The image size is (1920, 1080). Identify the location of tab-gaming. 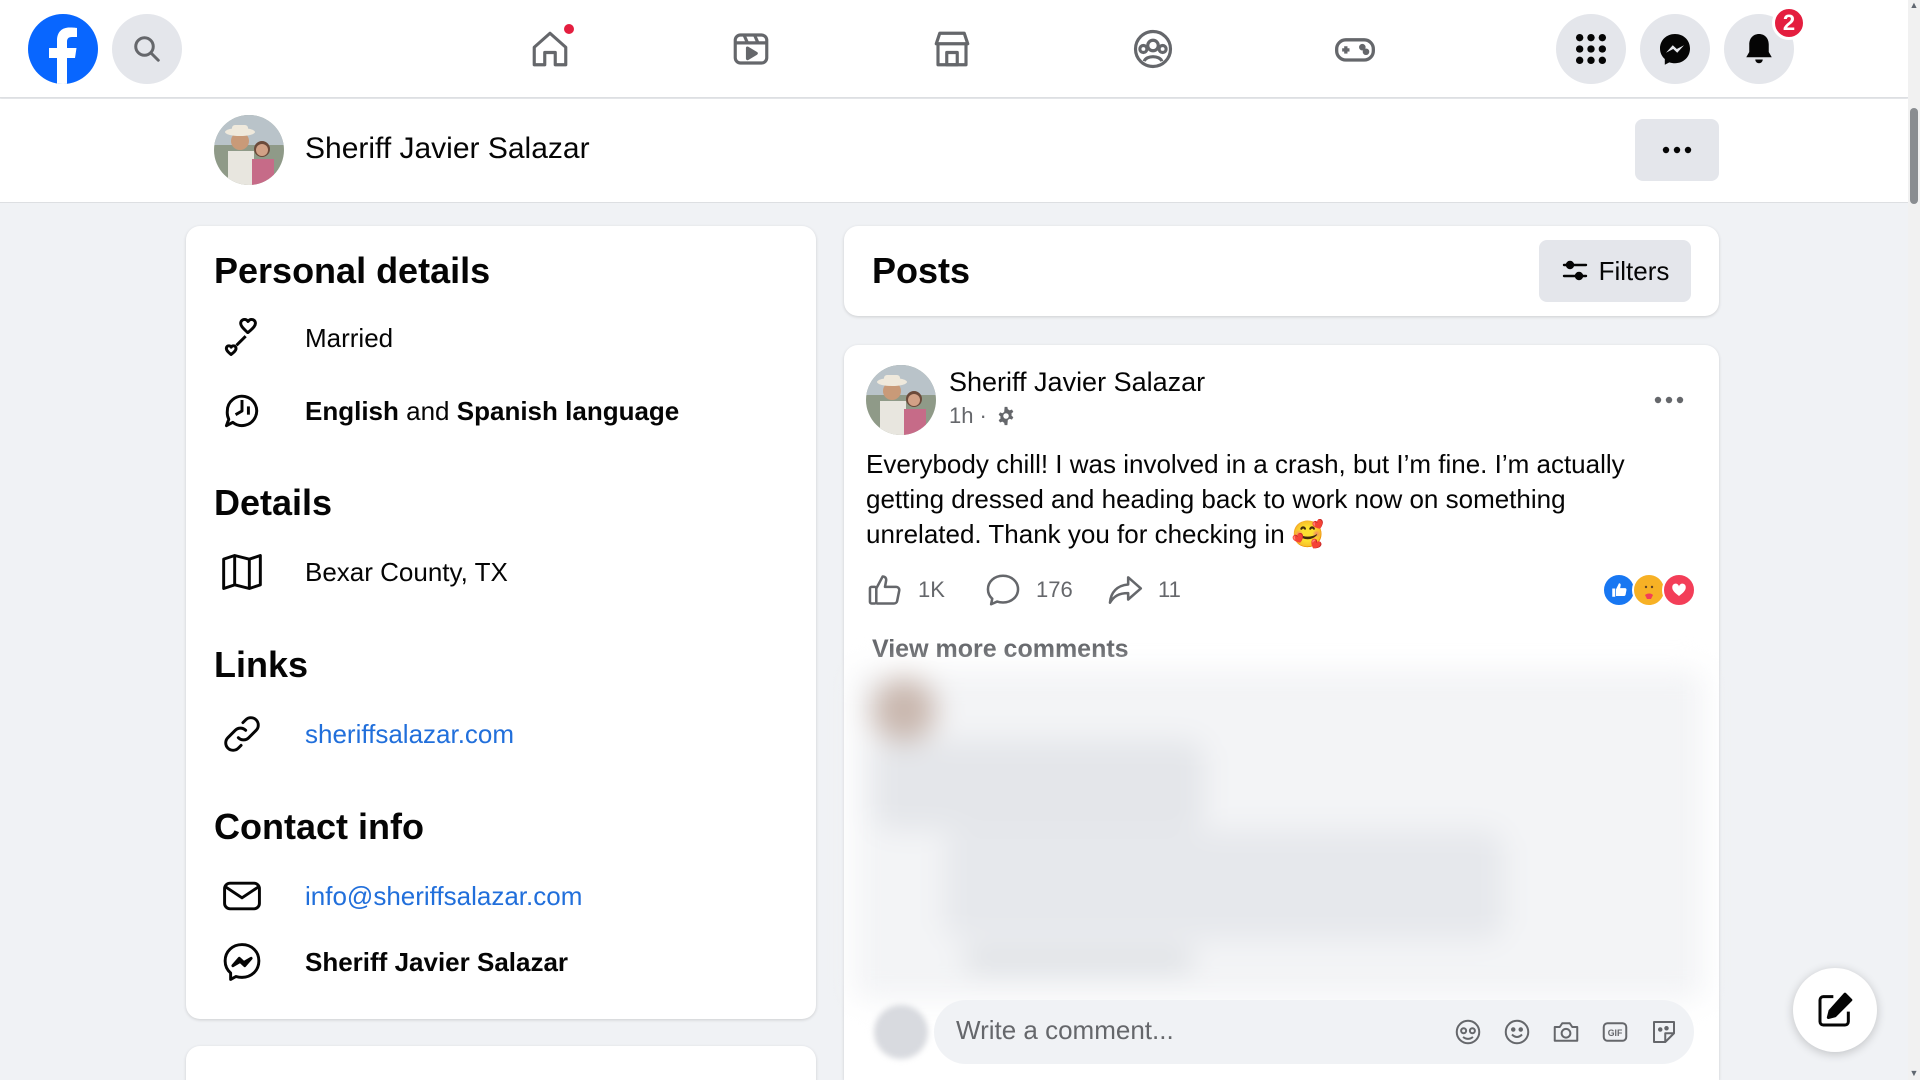
(1355, 49).